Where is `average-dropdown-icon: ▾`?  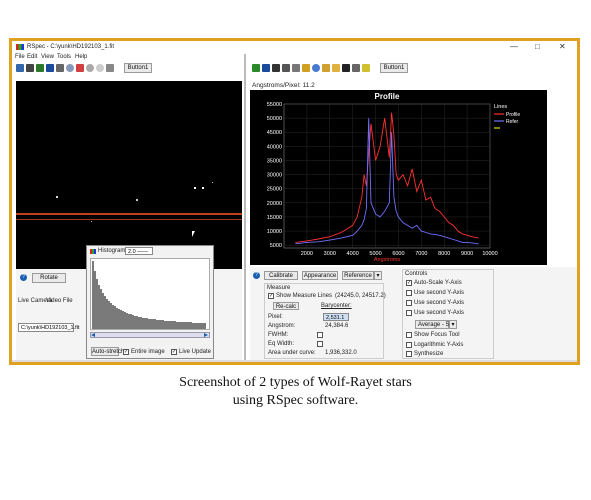 average-dropdown-icon: ▾ is located at coordinates (453, 324).